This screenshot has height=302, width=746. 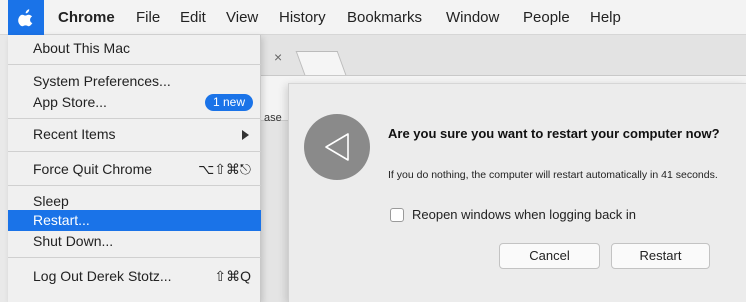 What do you see at coordinates (134, 201) in the screenshot?
I see `menu-item-sleep: Sleep` at bounding box center [134, 201].